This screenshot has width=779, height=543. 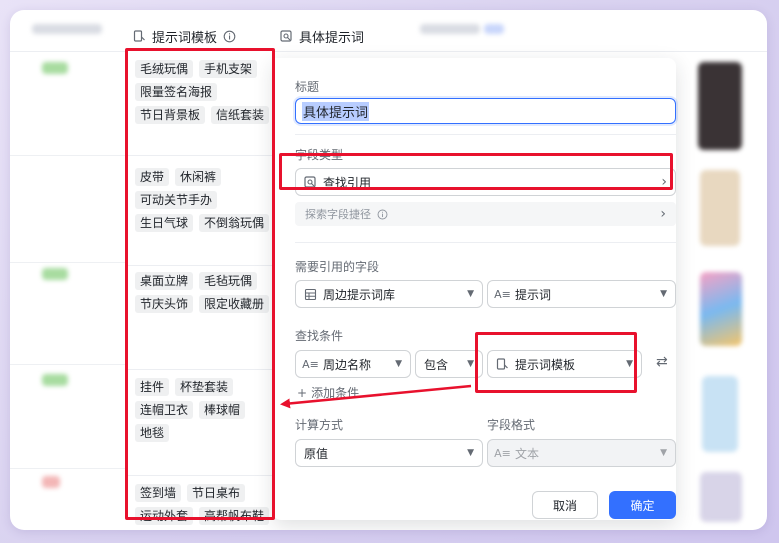 I want to click on tag-chip: 不倒翁玩偶, so click(x=234, y=223).